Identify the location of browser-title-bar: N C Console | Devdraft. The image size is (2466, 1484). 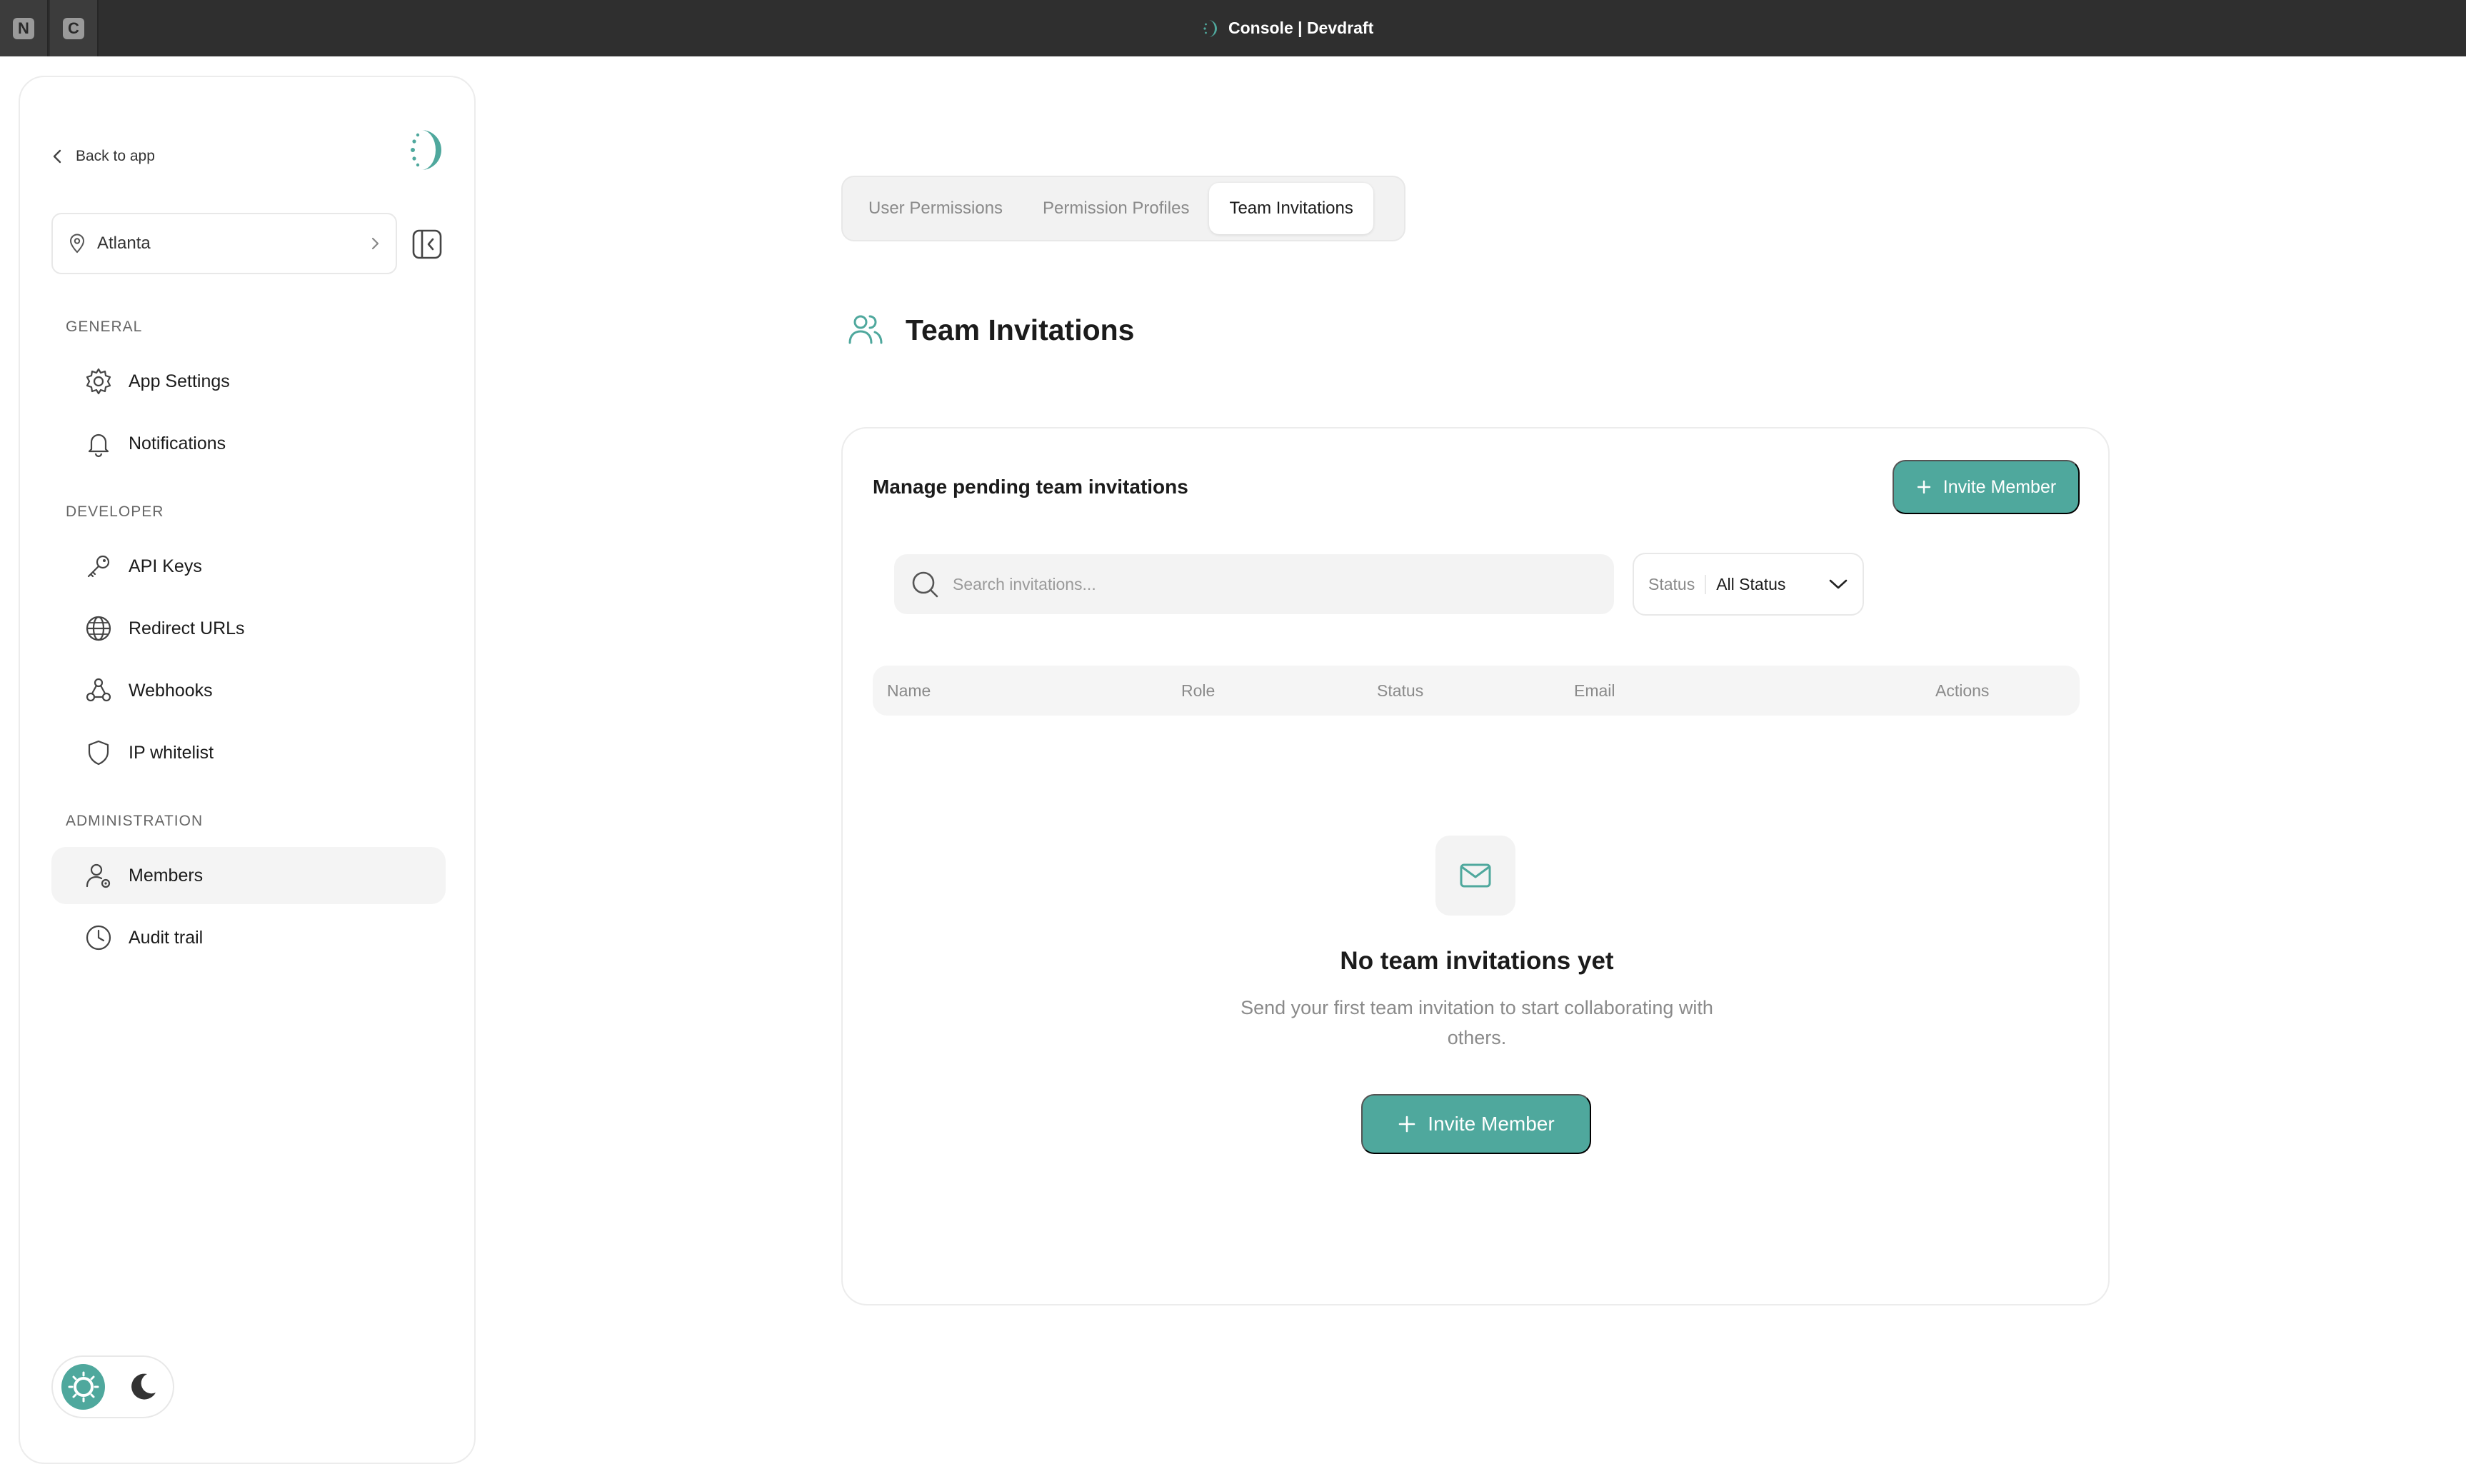
(1233, 28).